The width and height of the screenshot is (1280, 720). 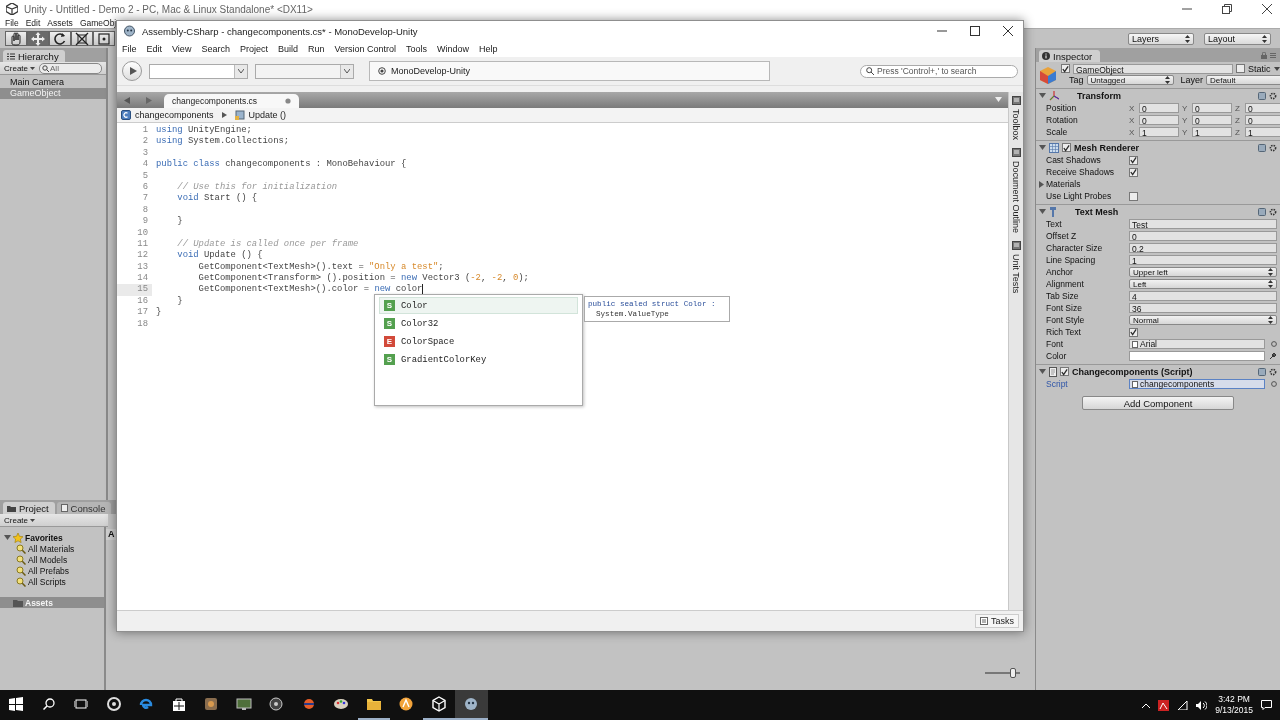 I want to click on dropdown: Left, so click(x=1203, y=284).